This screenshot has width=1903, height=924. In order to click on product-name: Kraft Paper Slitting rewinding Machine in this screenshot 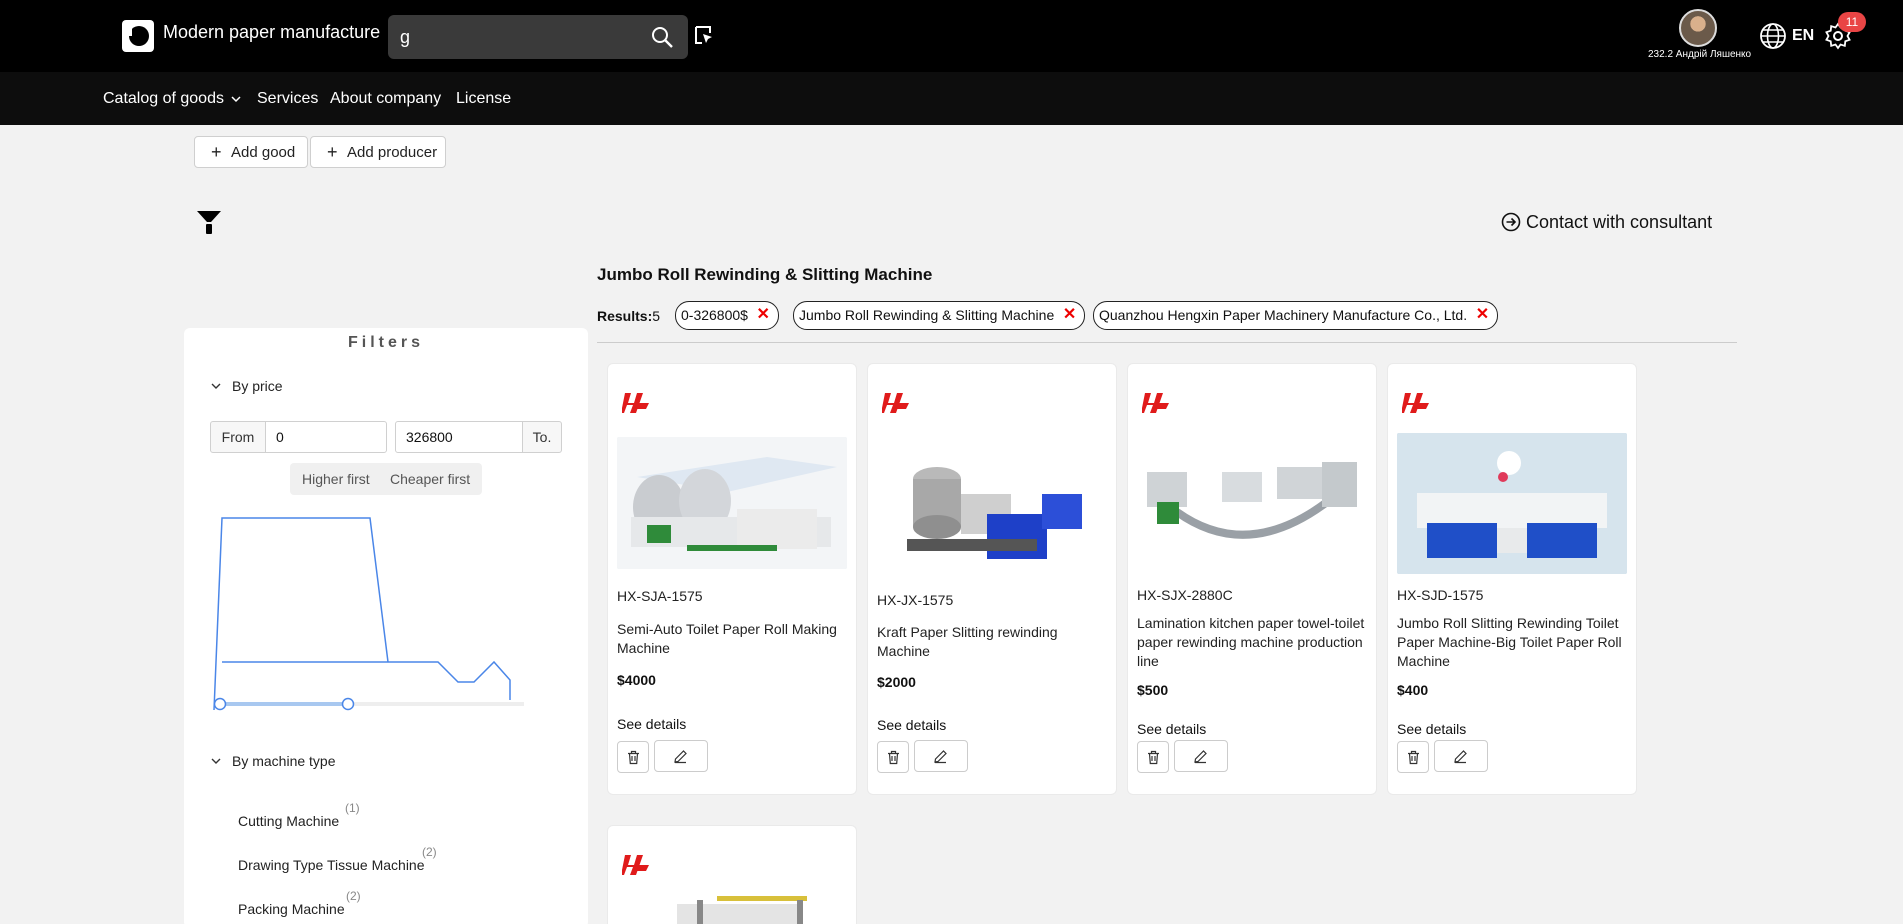, I will do `click(992, 642)`.